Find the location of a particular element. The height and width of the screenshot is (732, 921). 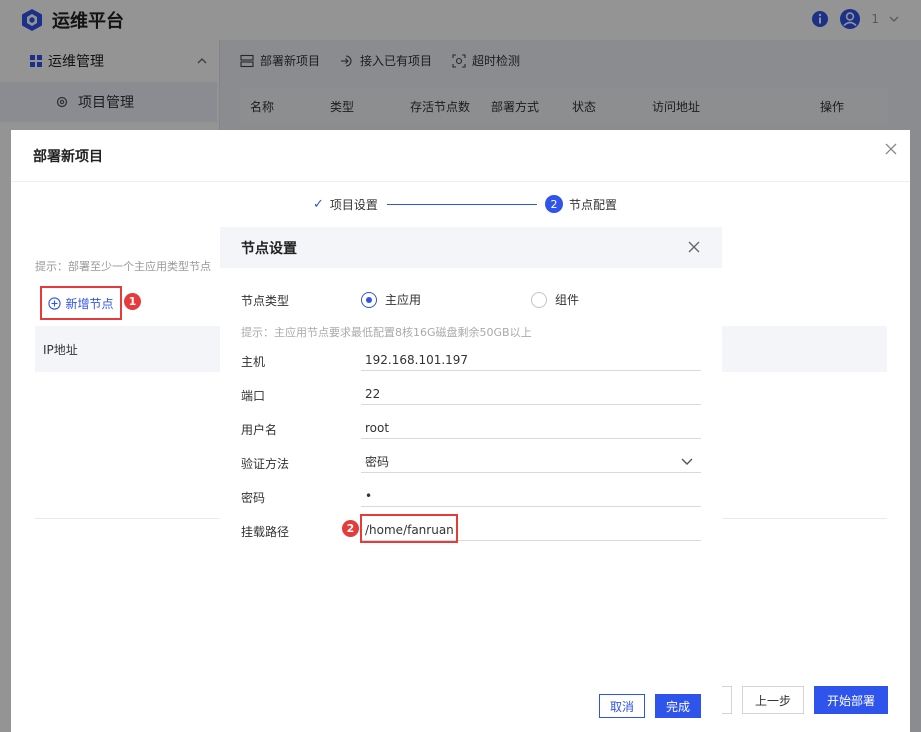

step-project-settings: ✓ 项目设置 is located at coordinates (345, 204).